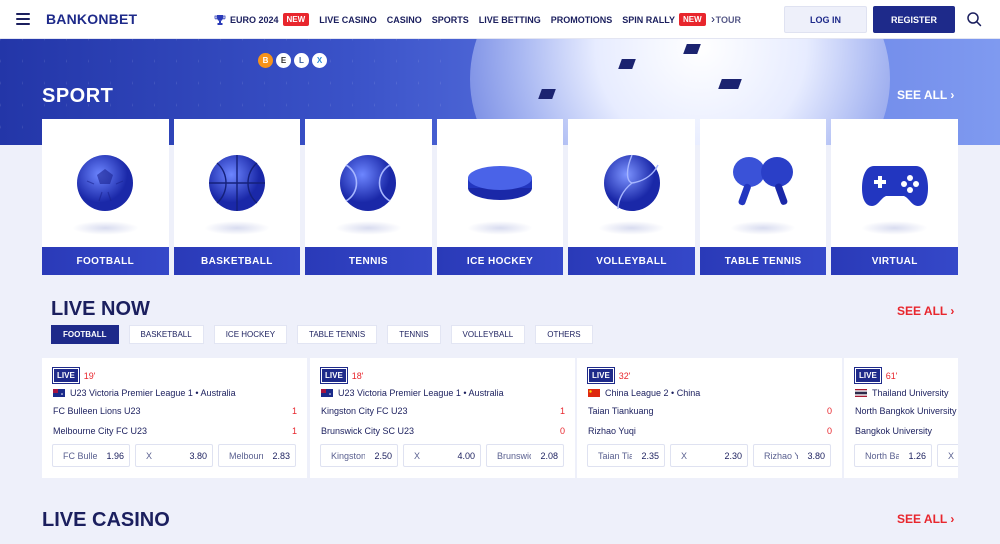 Image resolution: width=1000 pixels, height=544 pixels. I want to click on search-icon, so click(974, 19).